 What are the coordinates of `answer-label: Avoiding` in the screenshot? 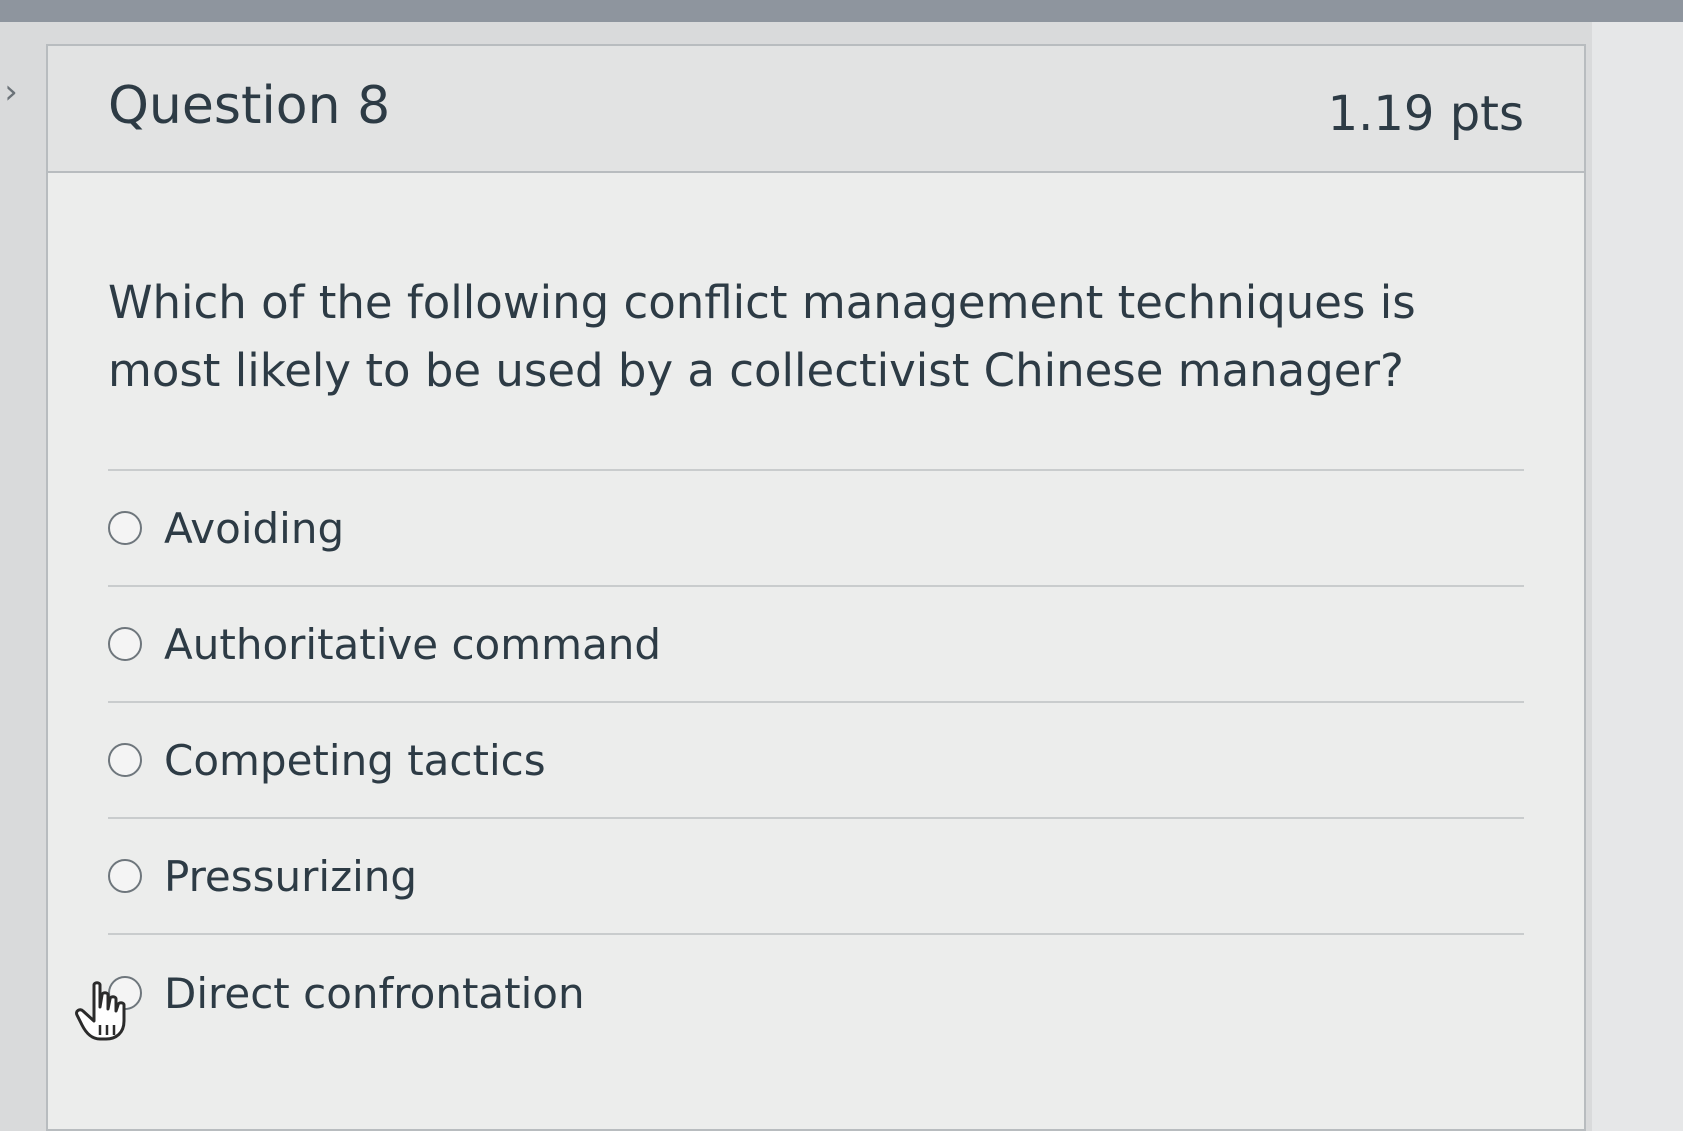 It's located at (254, 528).